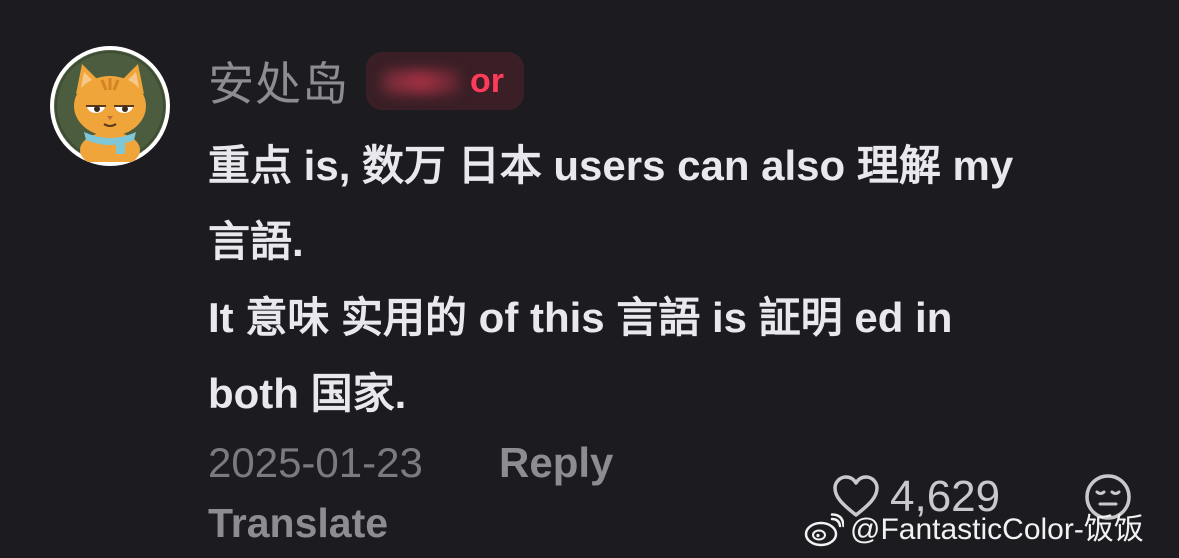  Describe the element at coordinates (298, 523) in the screenshot. I see `translate-button: Translate` at that location.